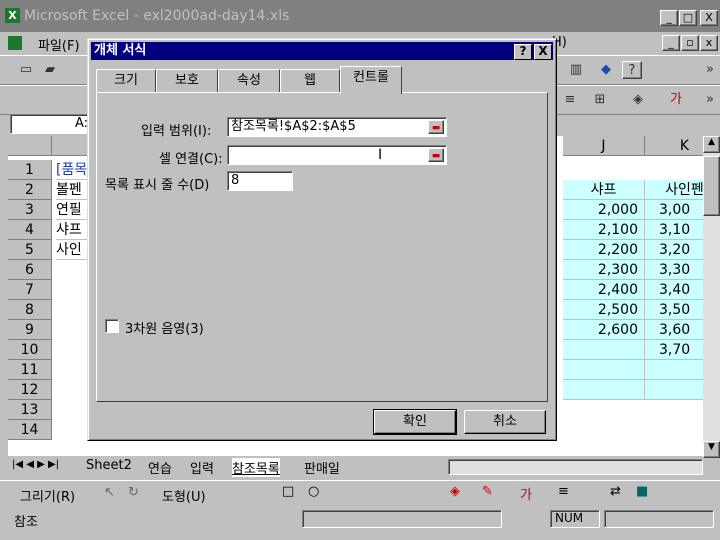  I want to click on window-title: Microsoft Excel - exl2000ad-day14.xls, so click(157, 16).